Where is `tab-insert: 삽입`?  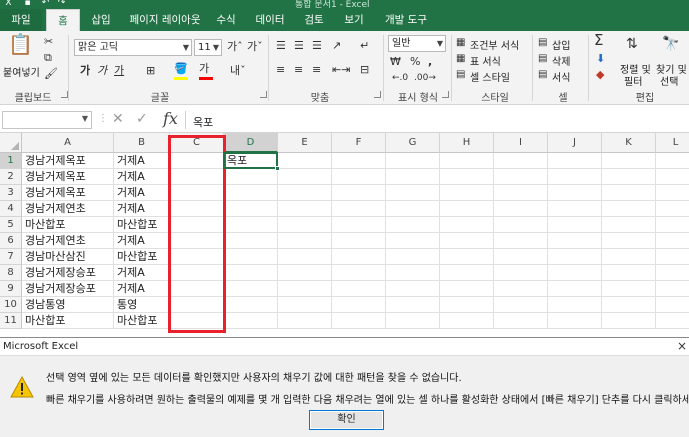 tab-insert: 삽입 is located at coordinates (101, 20).